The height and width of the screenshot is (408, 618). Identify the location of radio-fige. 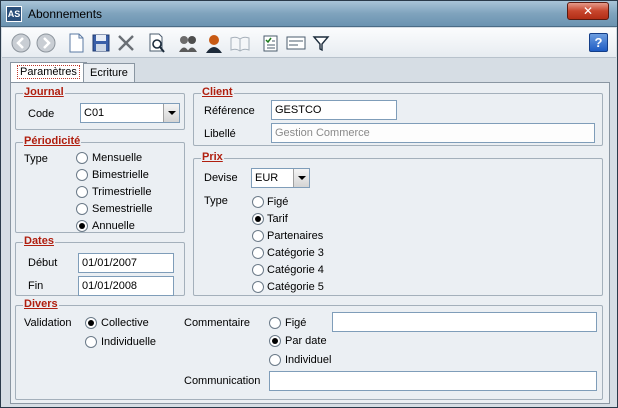
(258, 202).